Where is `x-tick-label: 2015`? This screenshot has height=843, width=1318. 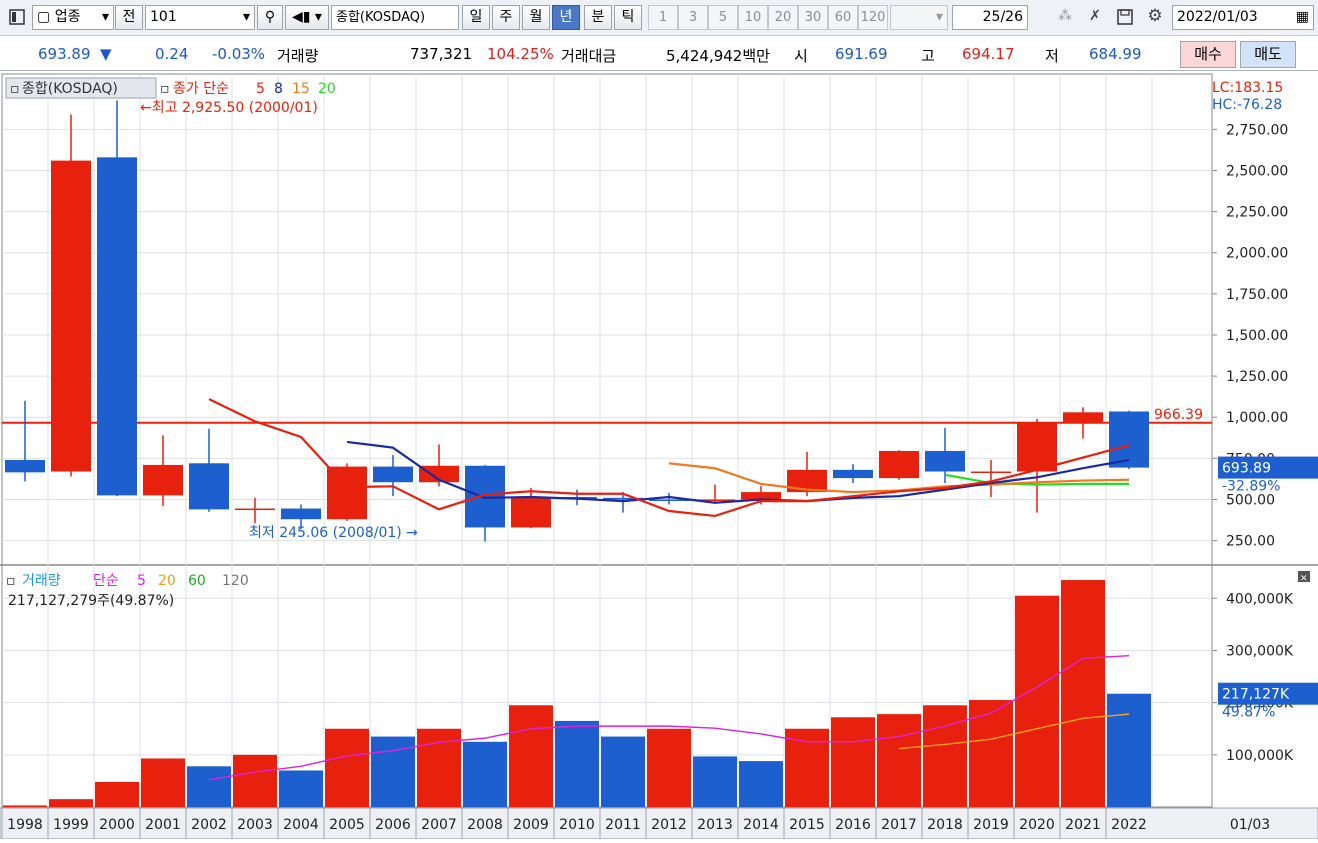
x-tick-label: 2015 is located at coordinates (807, 825).